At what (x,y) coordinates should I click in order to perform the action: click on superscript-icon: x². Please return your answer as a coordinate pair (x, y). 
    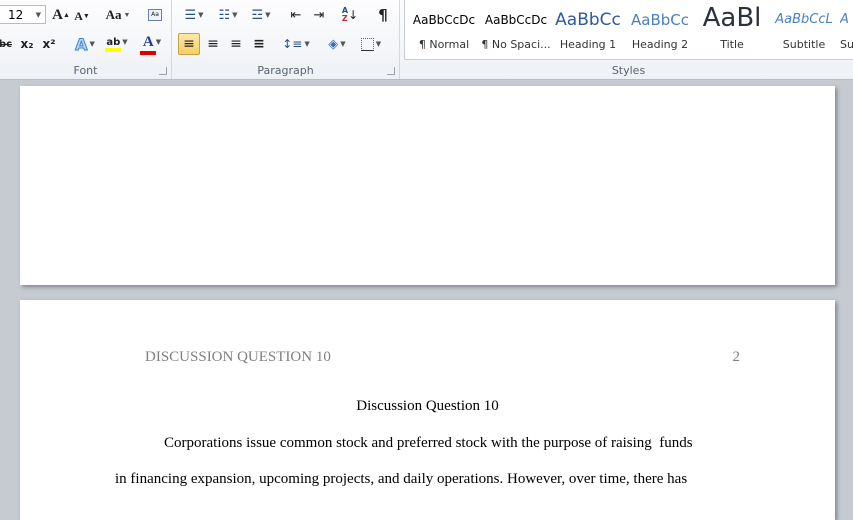
    Looking at the image, I should click on (49, 44).